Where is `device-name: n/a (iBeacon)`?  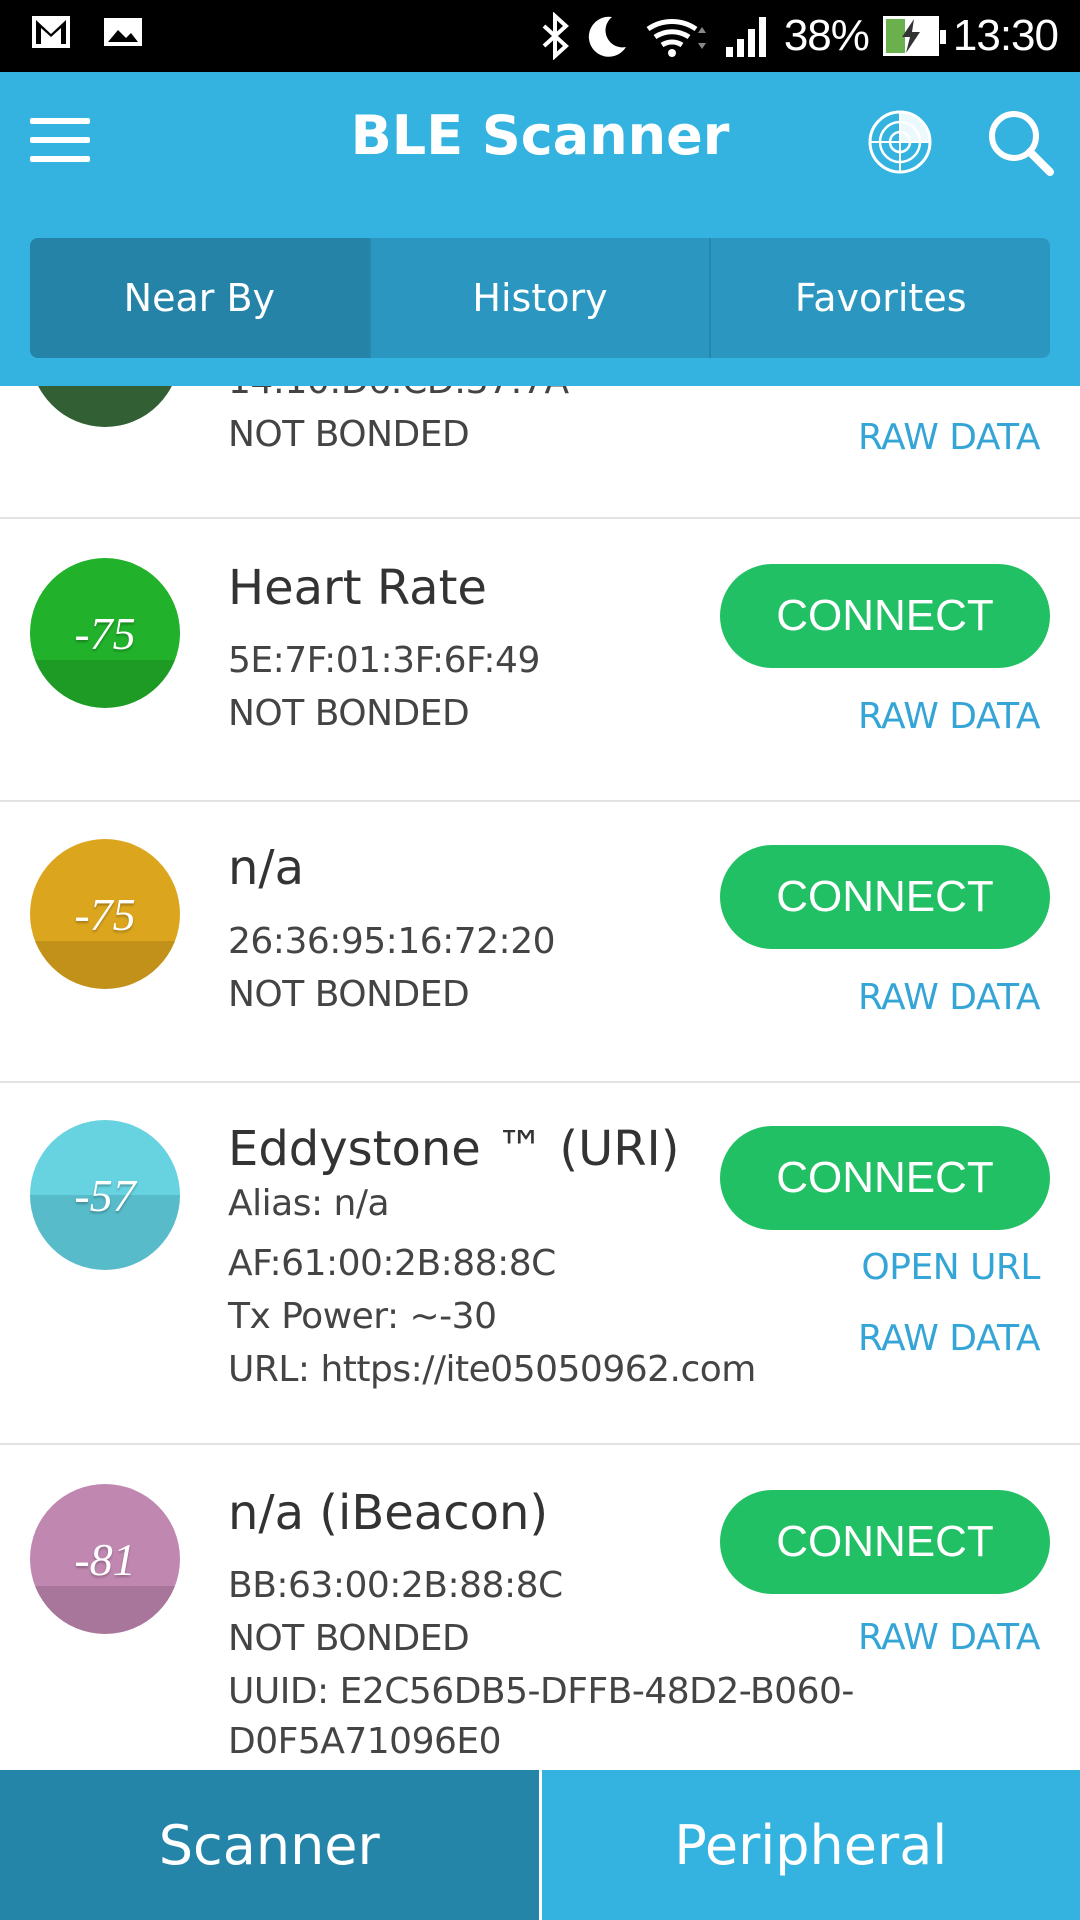
device-name: n/a (iBeacon) is located at coordinates (388, 1513).